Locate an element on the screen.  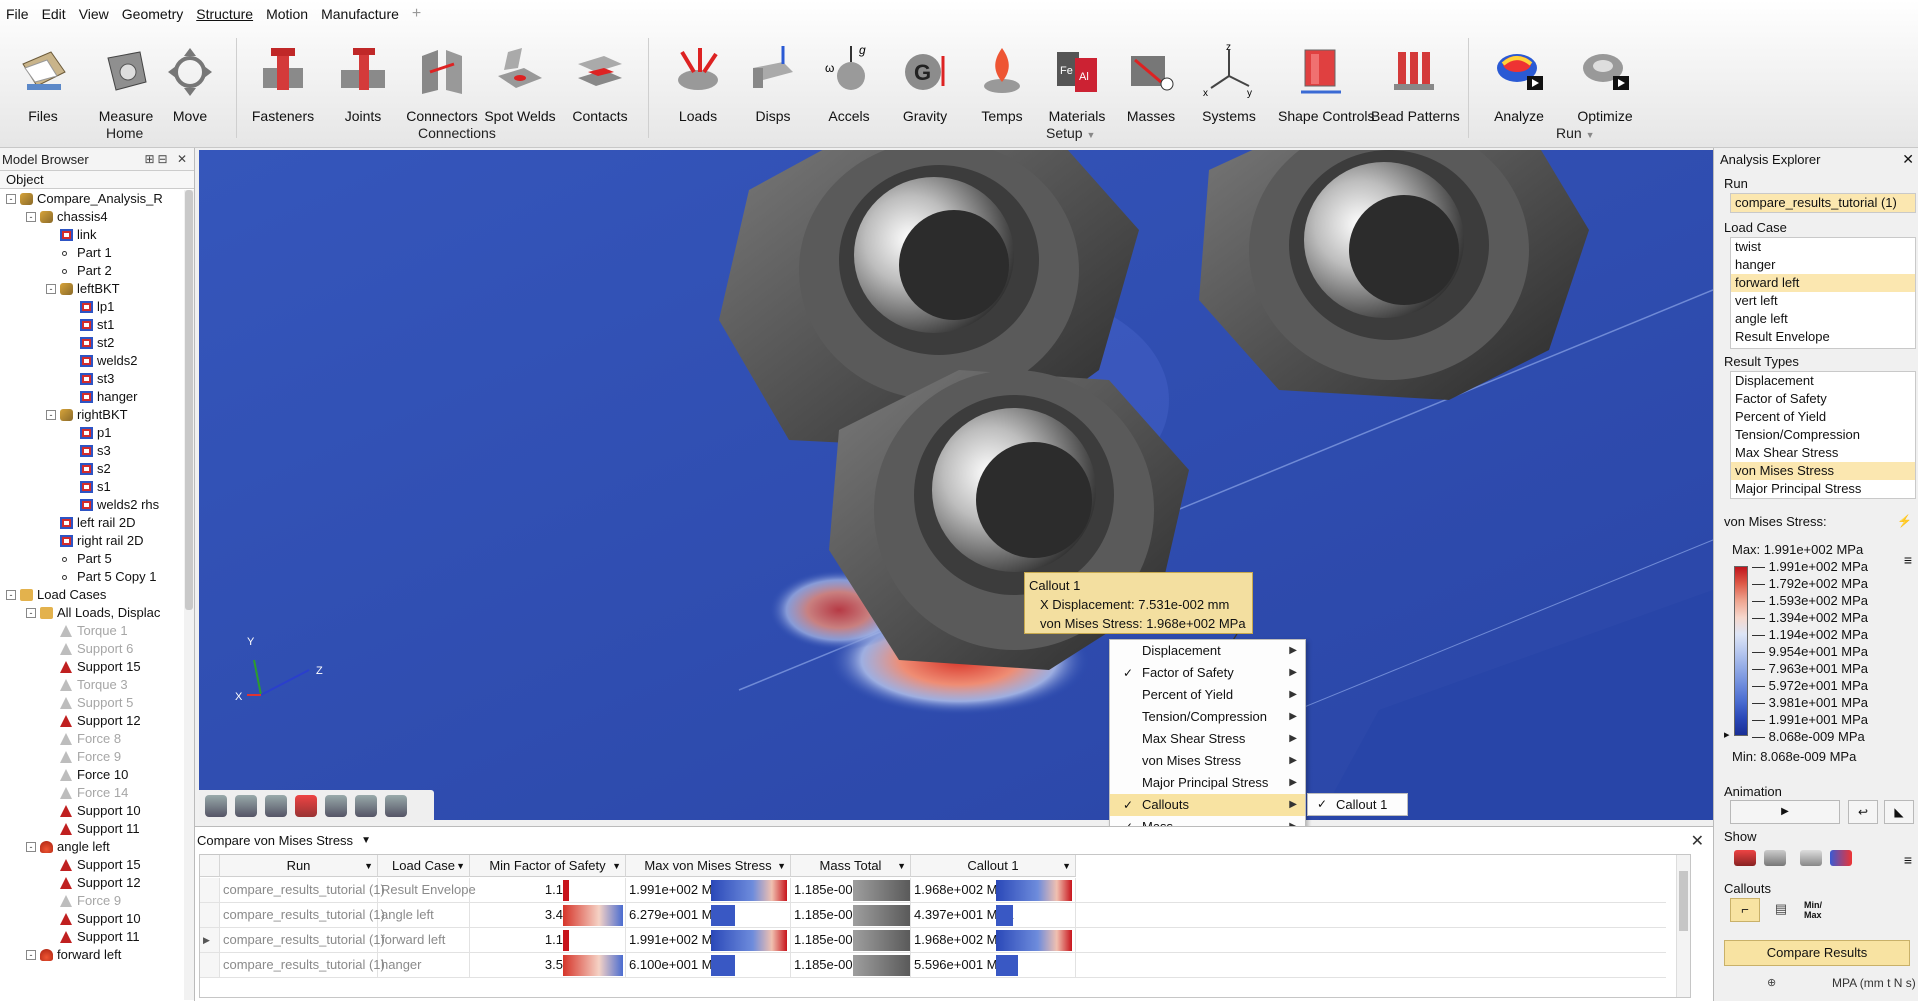
masses-tool: Masses is located at coordinates (1151, 83).